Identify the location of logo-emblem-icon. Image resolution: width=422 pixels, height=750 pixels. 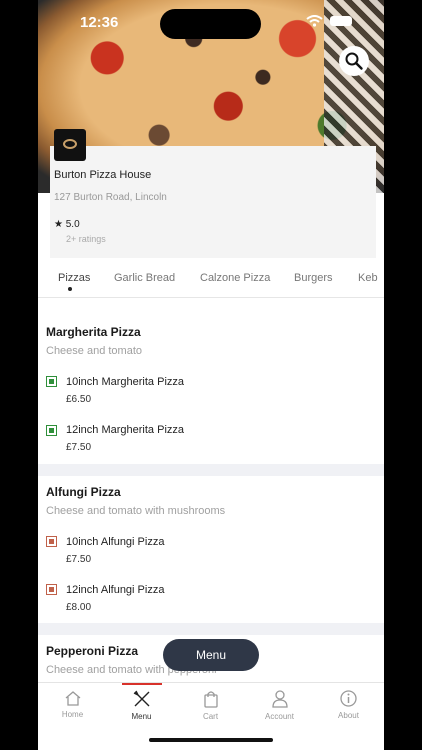
(70, 144).